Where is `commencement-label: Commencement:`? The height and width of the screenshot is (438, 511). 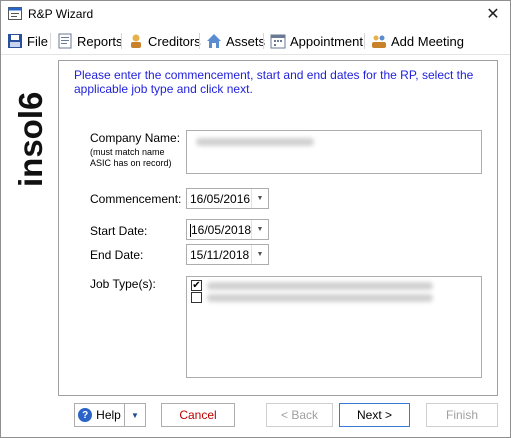 commencement-label: Commencement: is located at coordinates (136, 199).